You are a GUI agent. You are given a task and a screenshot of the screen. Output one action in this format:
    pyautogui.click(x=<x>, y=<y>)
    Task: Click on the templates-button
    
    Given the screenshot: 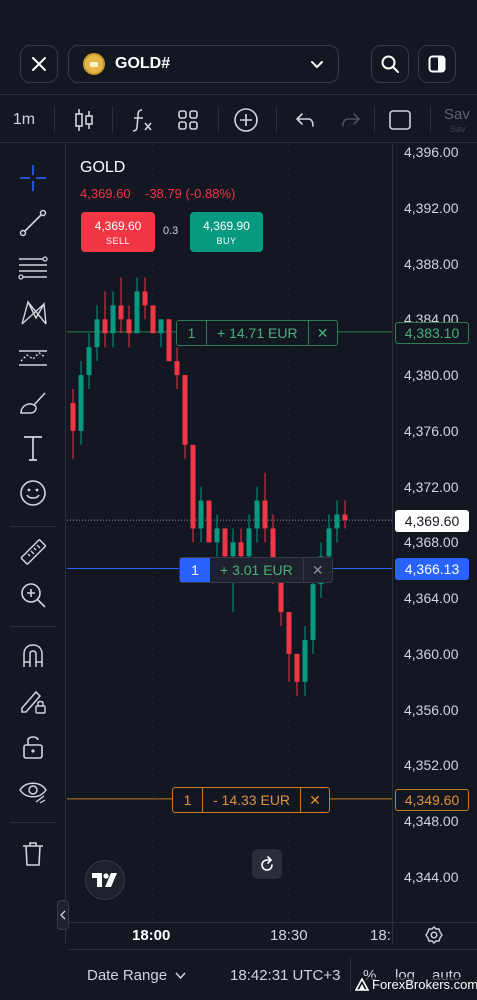 What is the action you would take?
    pyautogui.click(x=188, y=119)
    